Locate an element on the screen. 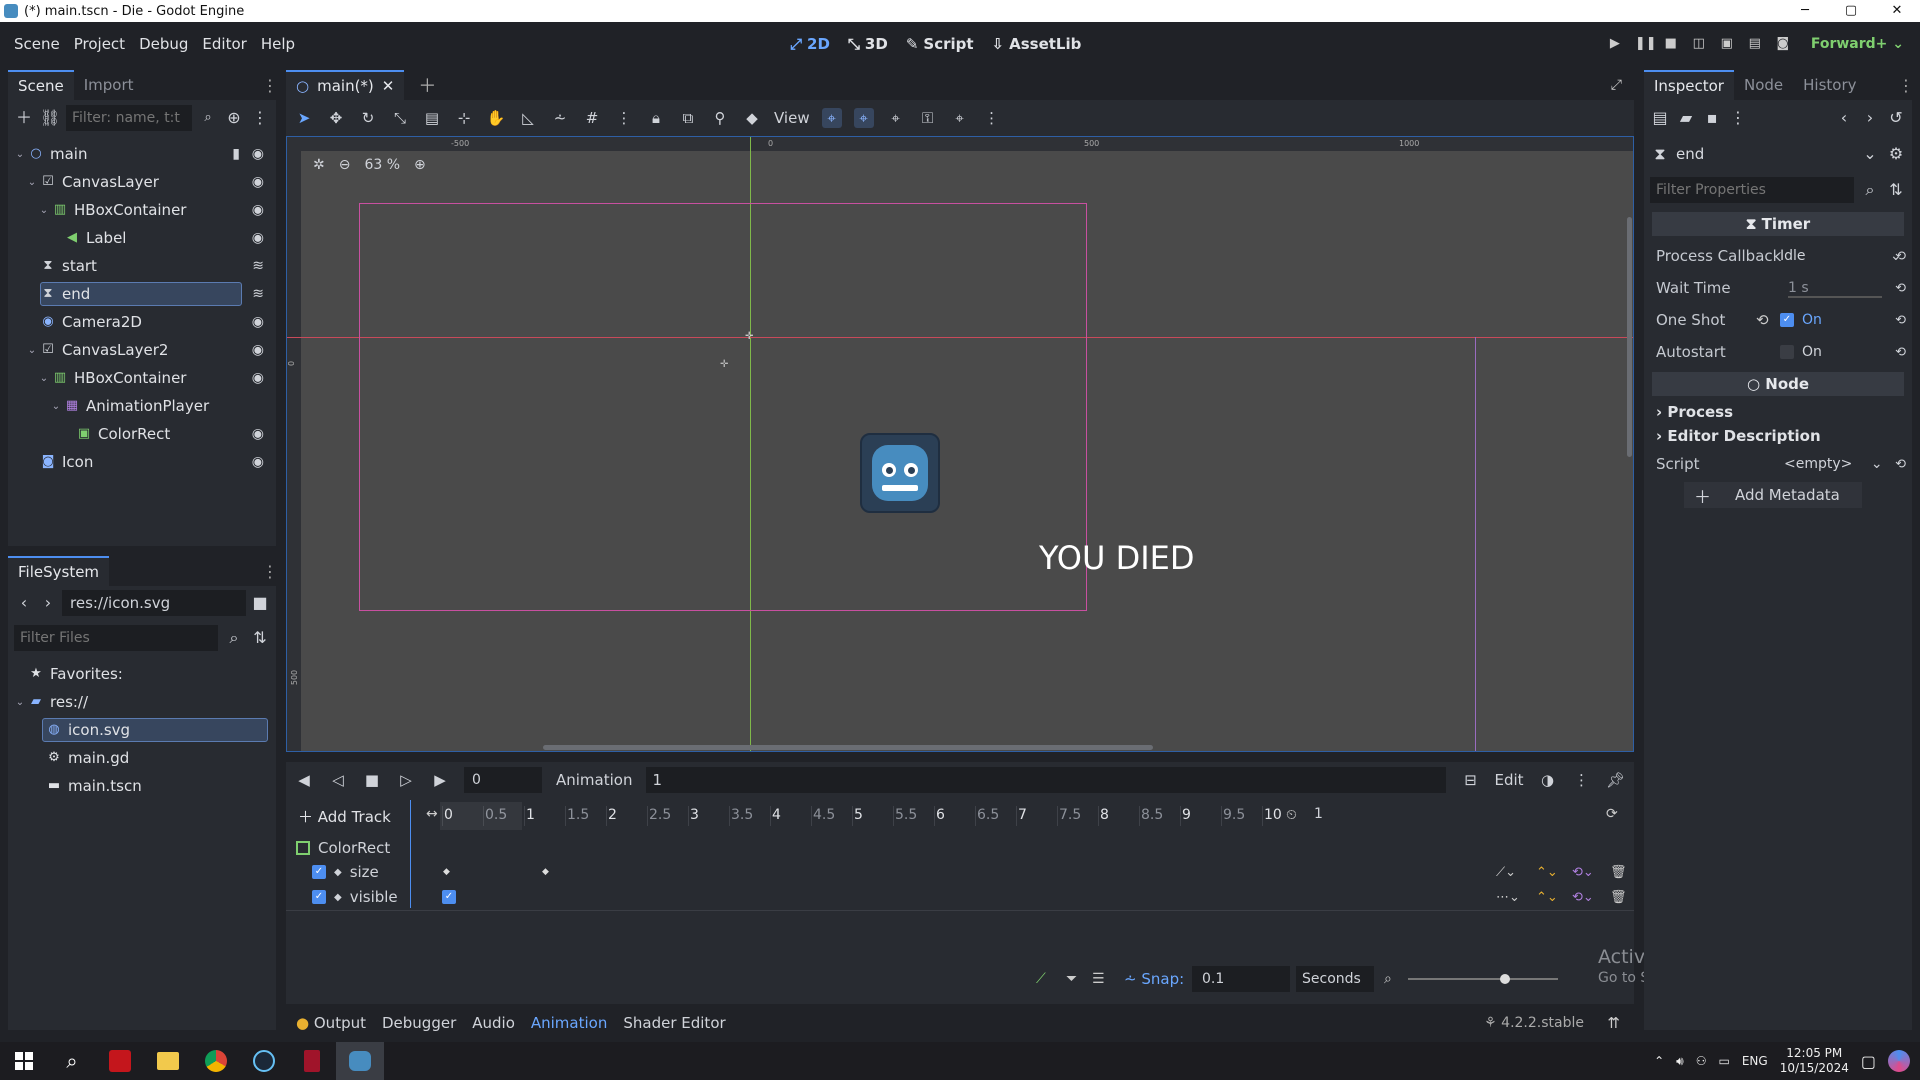  add-track-button: ＋ Add Track is located at coordinates (344, 816).